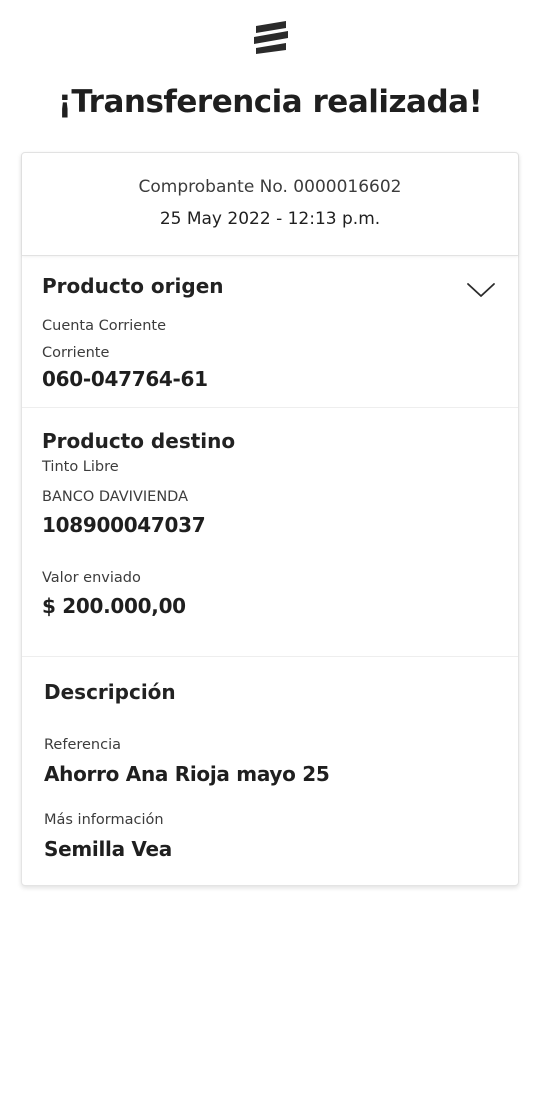  What do you see at coordinates (270, 102) in the screenshot?
I see `page-title: ¡Transferencia realizada!` at bounding box center [270, 102].